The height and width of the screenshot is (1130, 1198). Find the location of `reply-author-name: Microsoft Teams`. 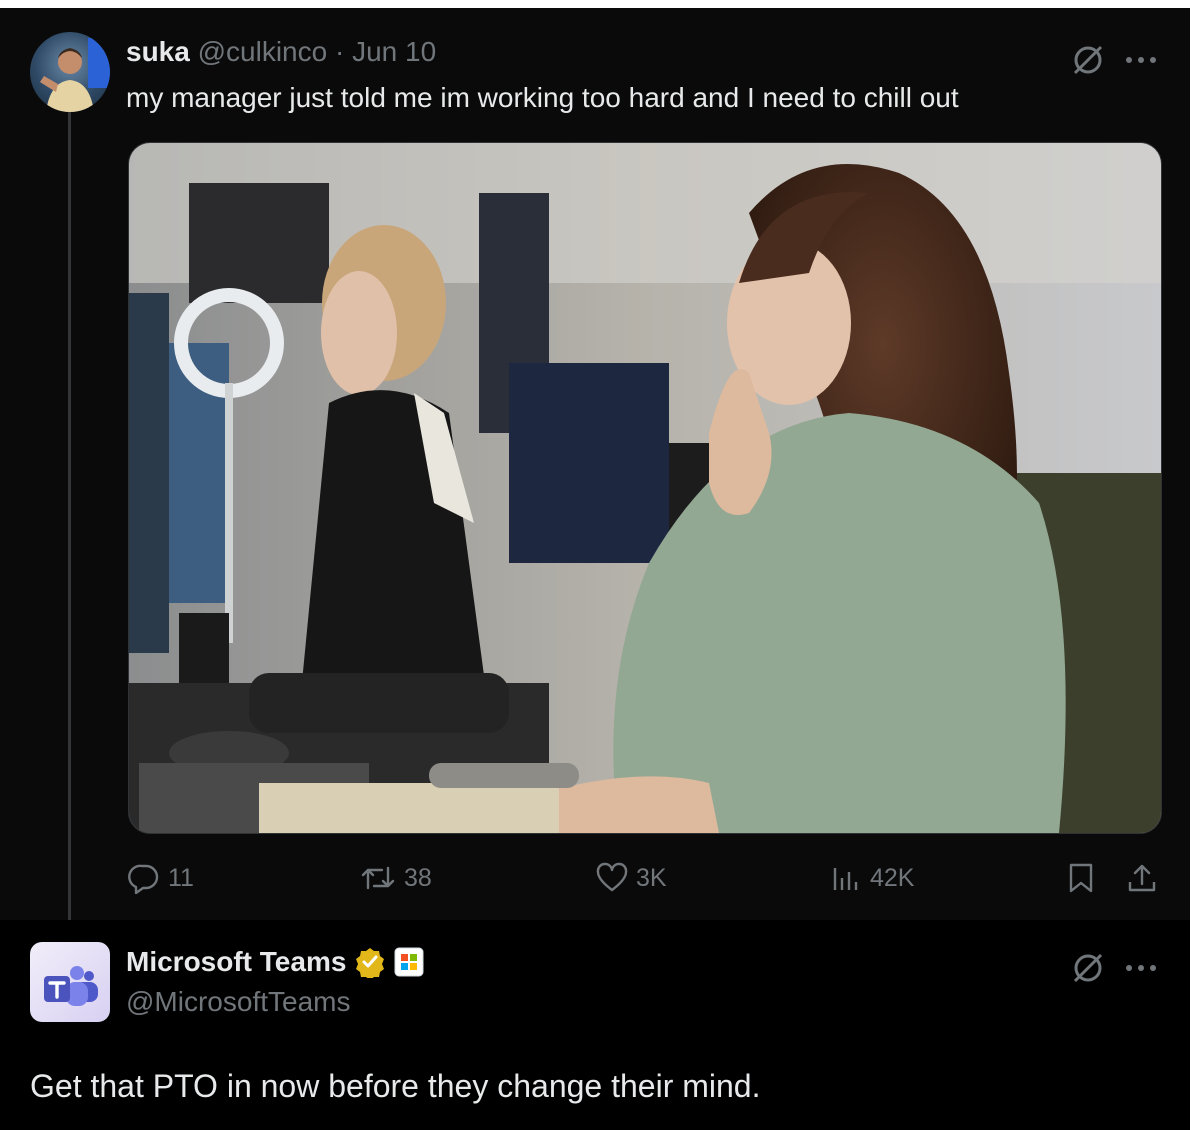

reply-author-name: Microsoft Teams is located at coordinates (236, 962).